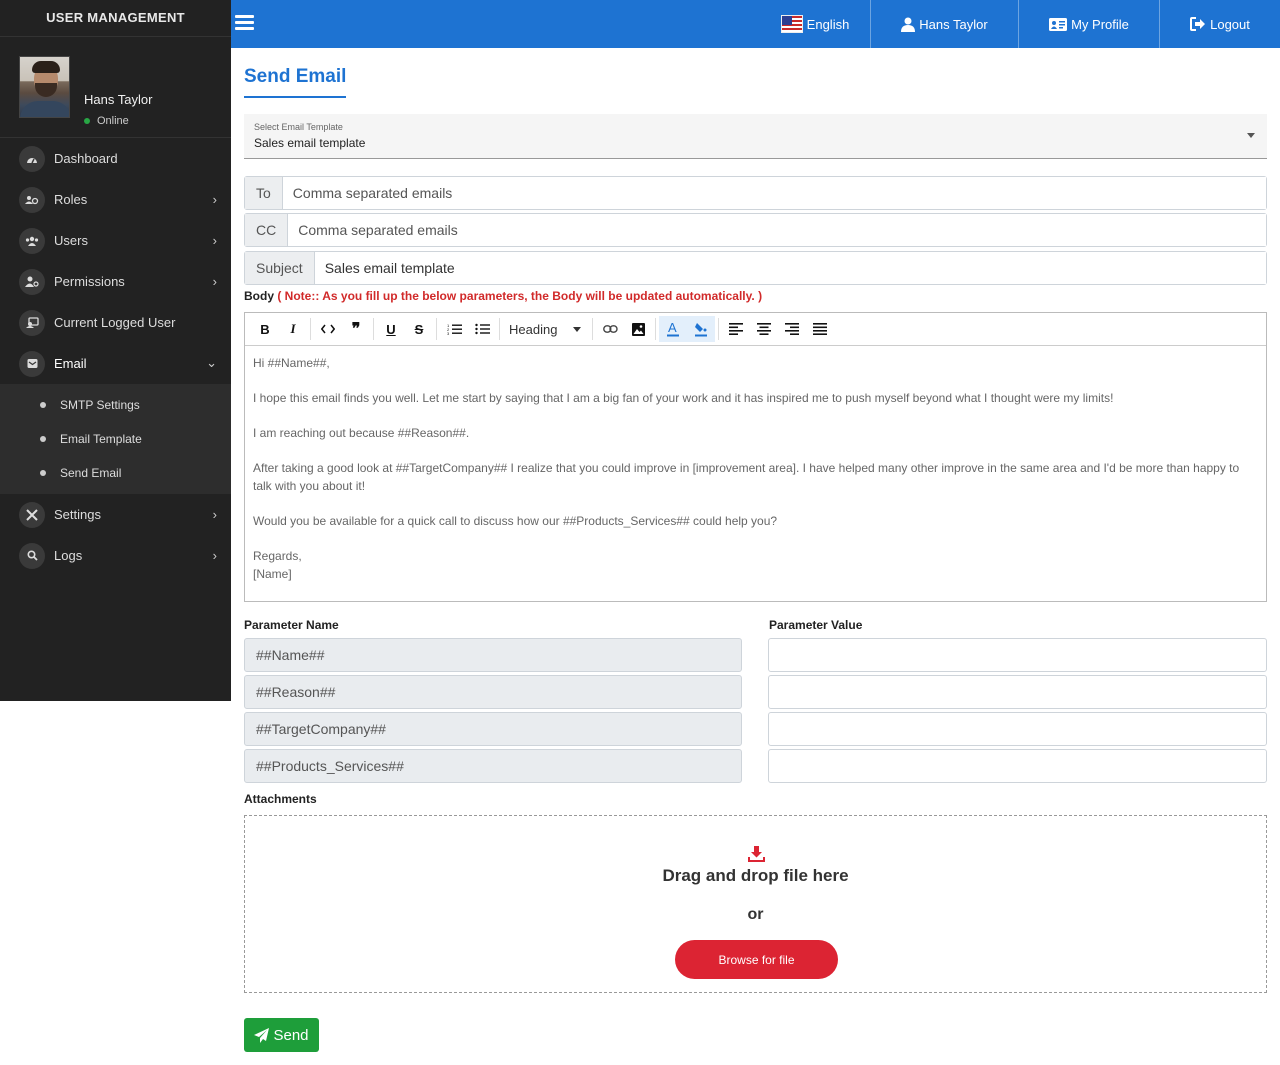 Image resolution: width=1280 pixels, height=1065 pixels. I want to click on submenu-item-label: Email Template, so click(101, 439).